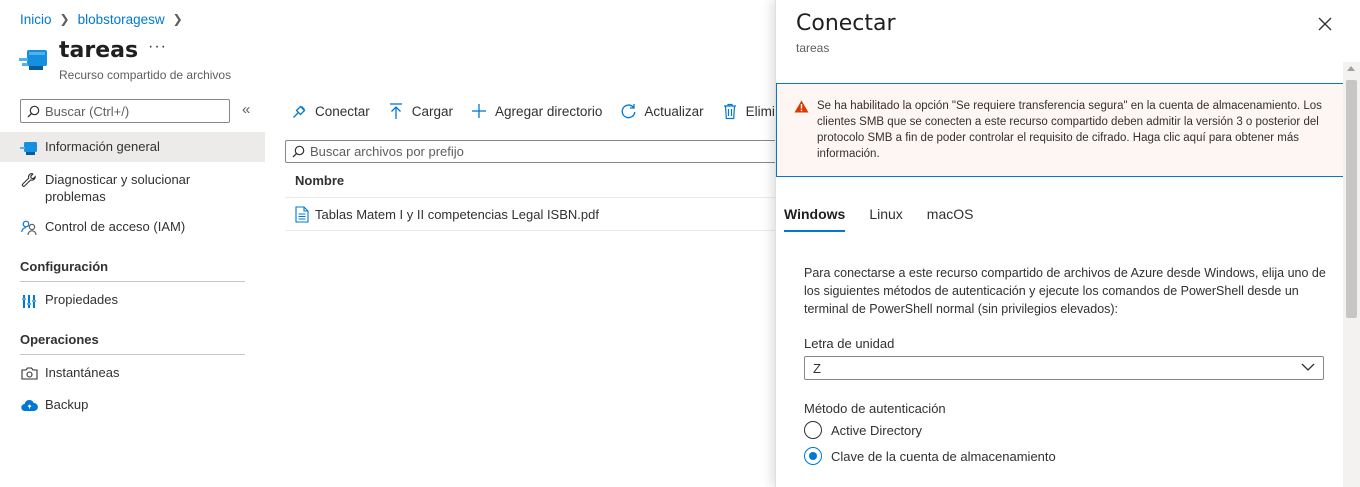  What do you see at coordinates (877, 430) in the screenshot?
I see `radio-label: Active Directory` at bounding box center [877, 430].